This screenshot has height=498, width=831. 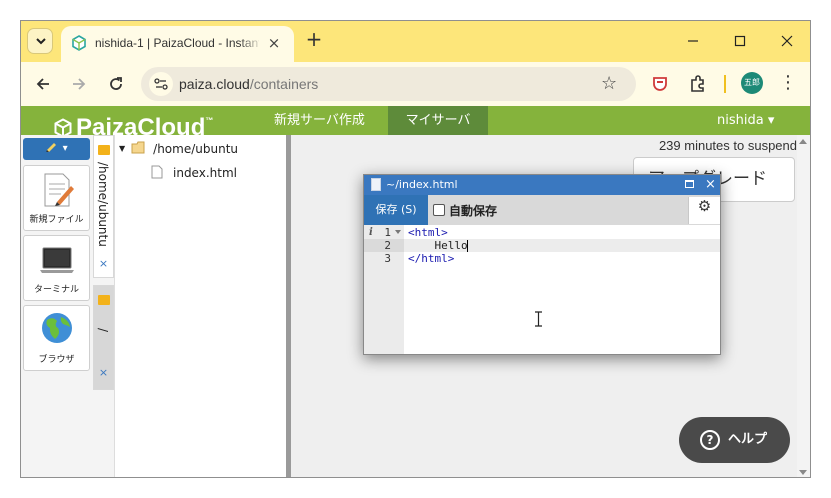 I want to click on code-line: <html>, so click(x=428, y=232).